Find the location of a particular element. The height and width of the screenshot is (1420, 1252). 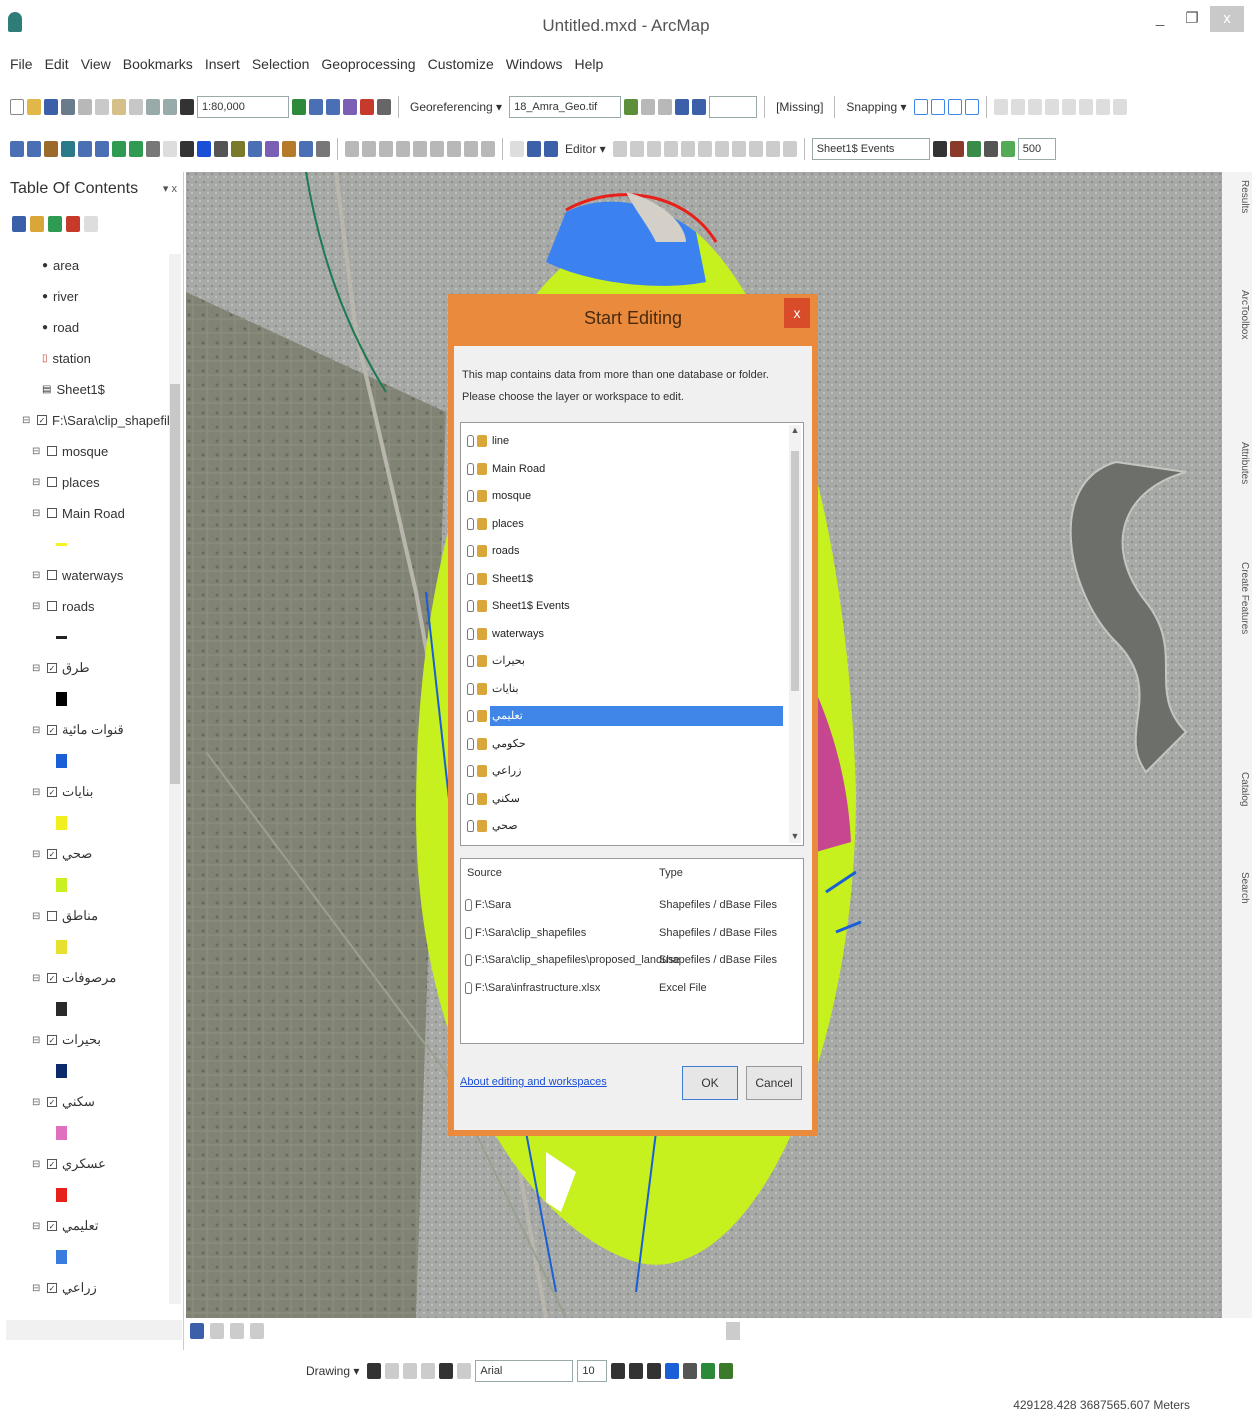

undo-icon is located at coordinates (153, 107).